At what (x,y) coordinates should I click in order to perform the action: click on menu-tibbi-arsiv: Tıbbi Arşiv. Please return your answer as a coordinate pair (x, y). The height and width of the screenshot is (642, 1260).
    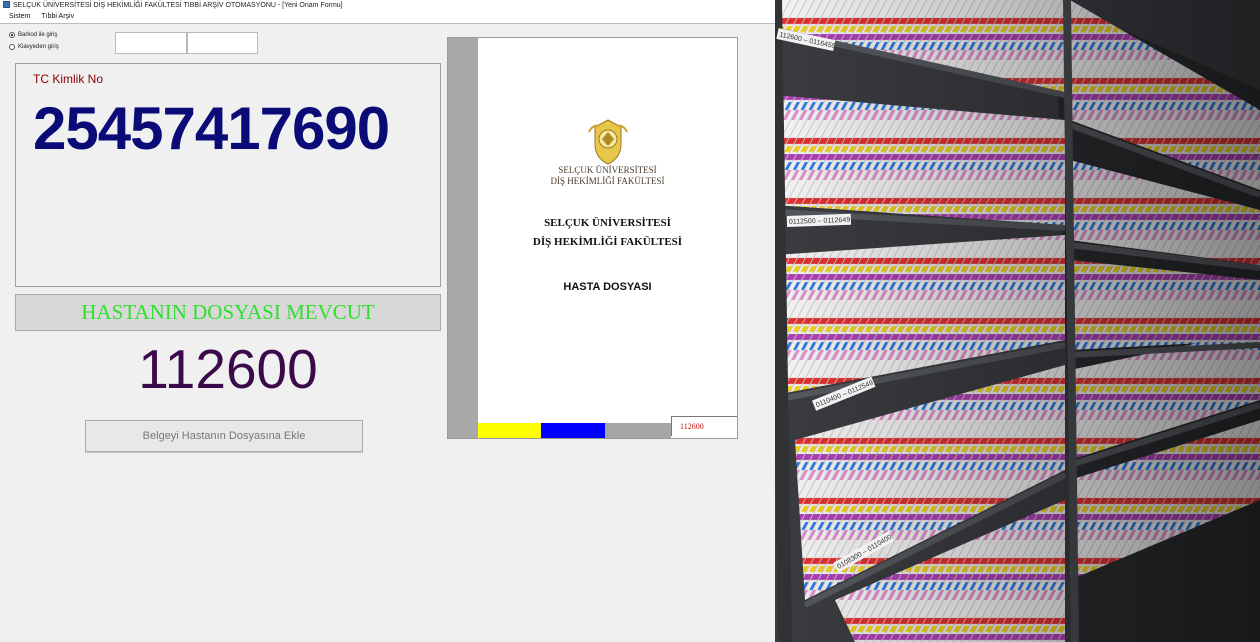
    Looking at the image, I should click on (57, 16).